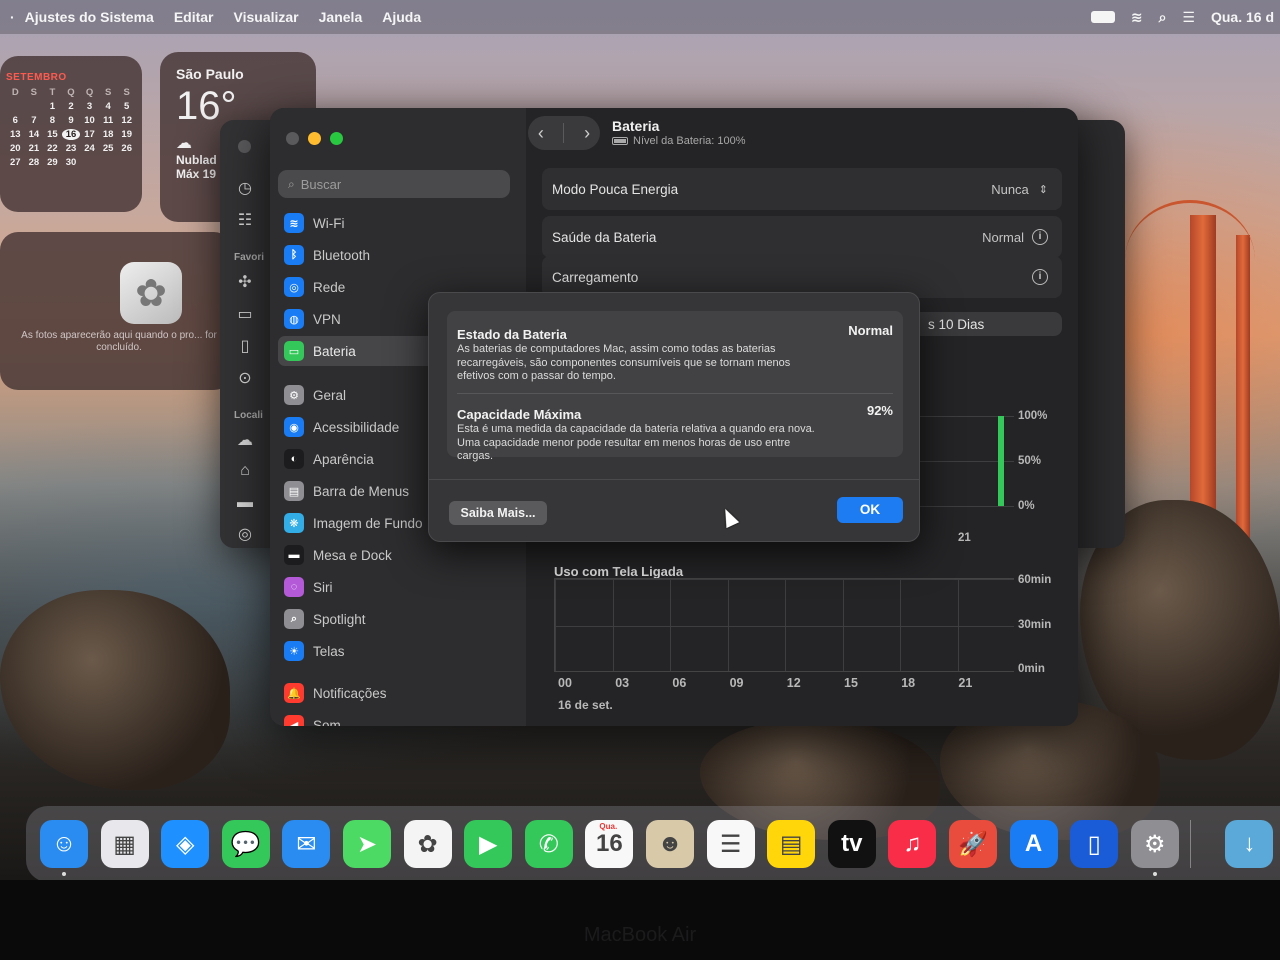 This screenshot has width=1280, height=960. I want to click on forward-chevron-icon: ›, so click(587, 133).